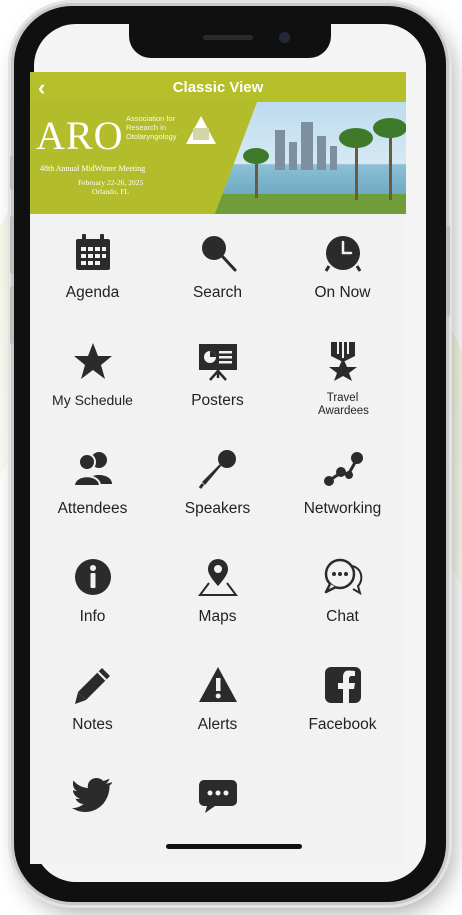 This screenshot has width=462, height=915. What do you see at coordinates (80, 135) in the screenshot?
I see `aro-logo: ARO` at bounding box center [80, 135].